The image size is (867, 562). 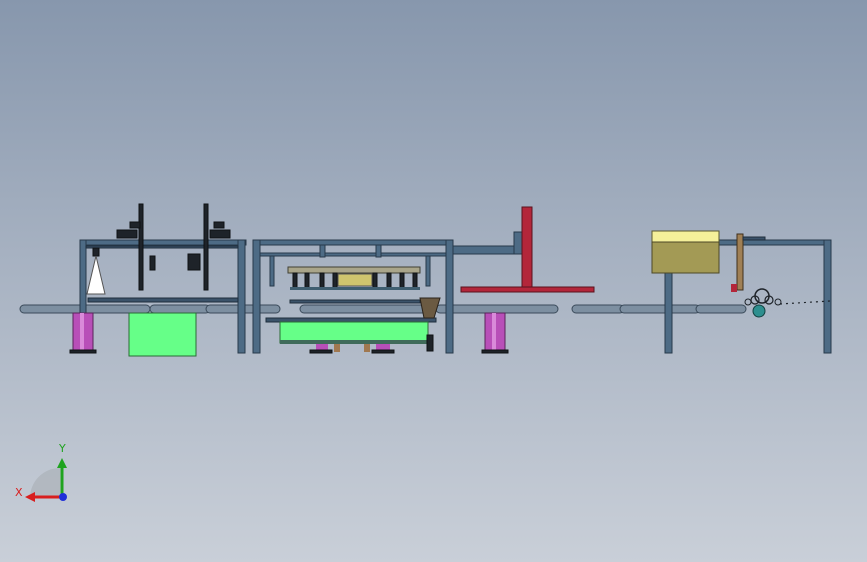 I want to click on conveyor-rail, so click(x=383, y=309).